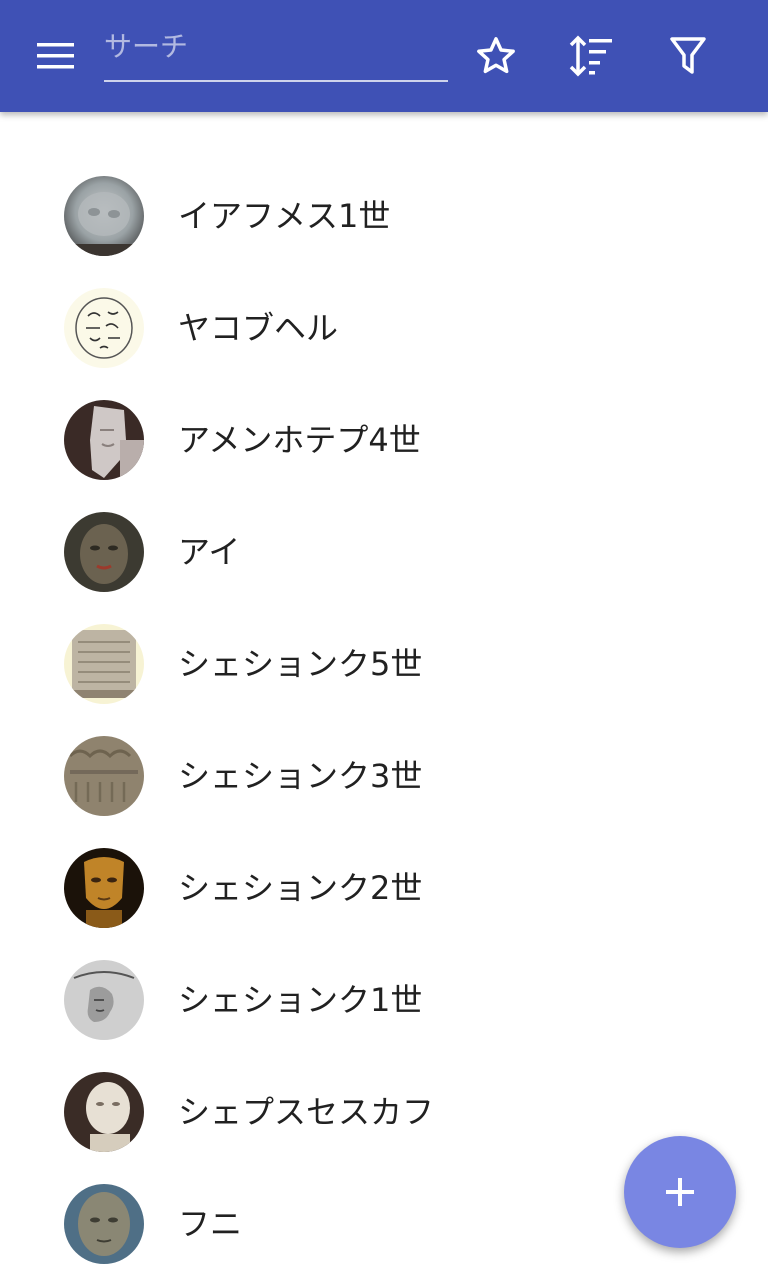 This screenshot has height=1280, width=768. What do you see at coordinates (300, 664) in the screenshot?
I see `item-label: シェションク5世` at bounding box center [300, 664].